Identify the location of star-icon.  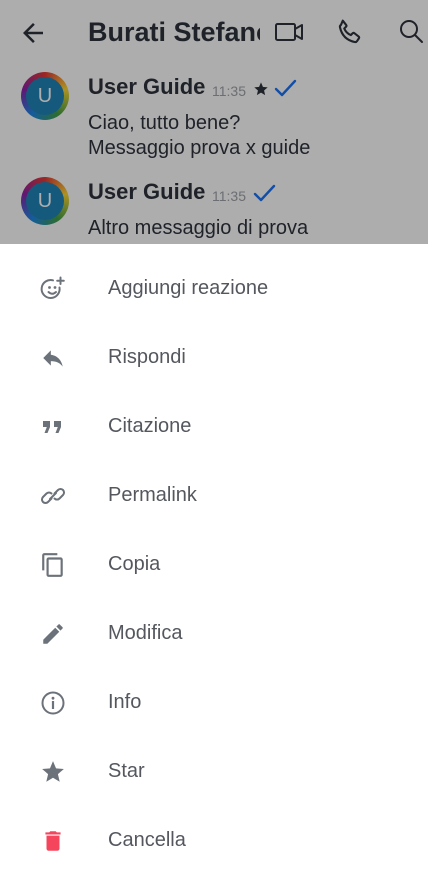
(53, 772).